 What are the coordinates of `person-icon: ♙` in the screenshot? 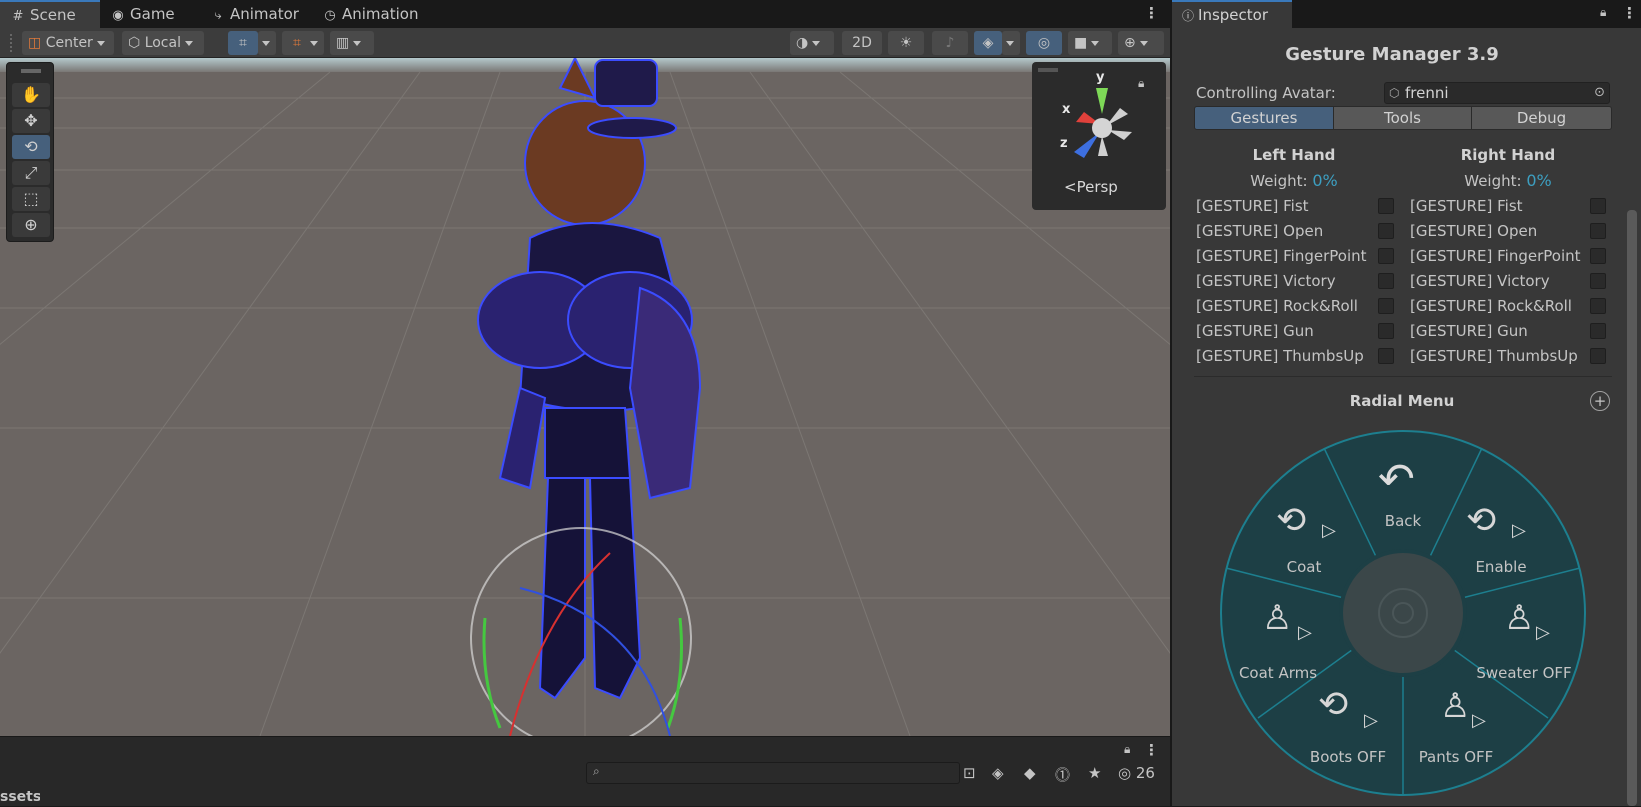 It's located at (1519, 618).